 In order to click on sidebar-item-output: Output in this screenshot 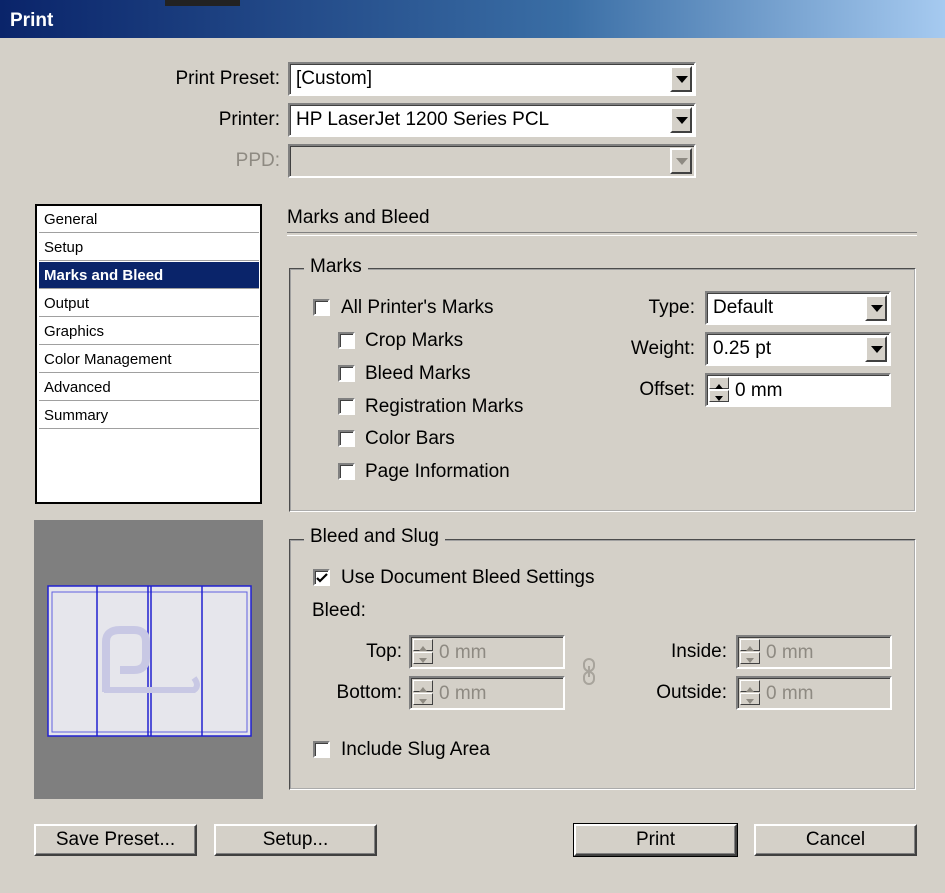, I will do `click(149, 303)`.